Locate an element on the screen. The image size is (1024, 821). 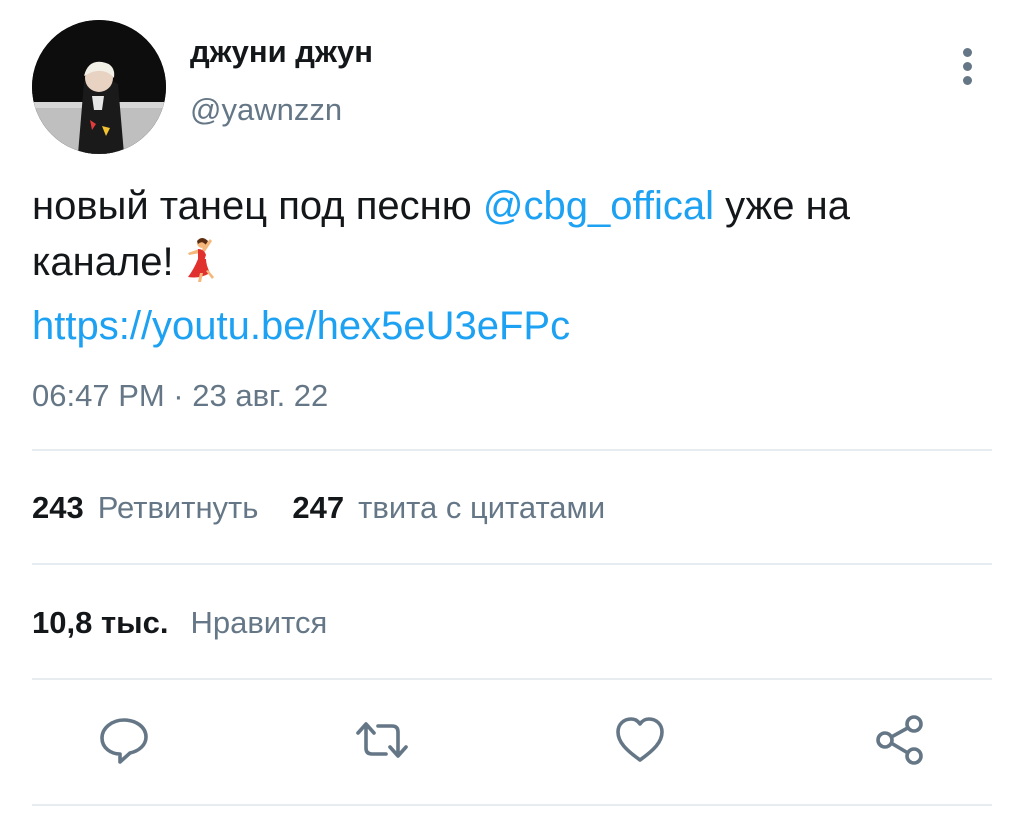
heart-outline-icon is located at coordinates (640, 739).